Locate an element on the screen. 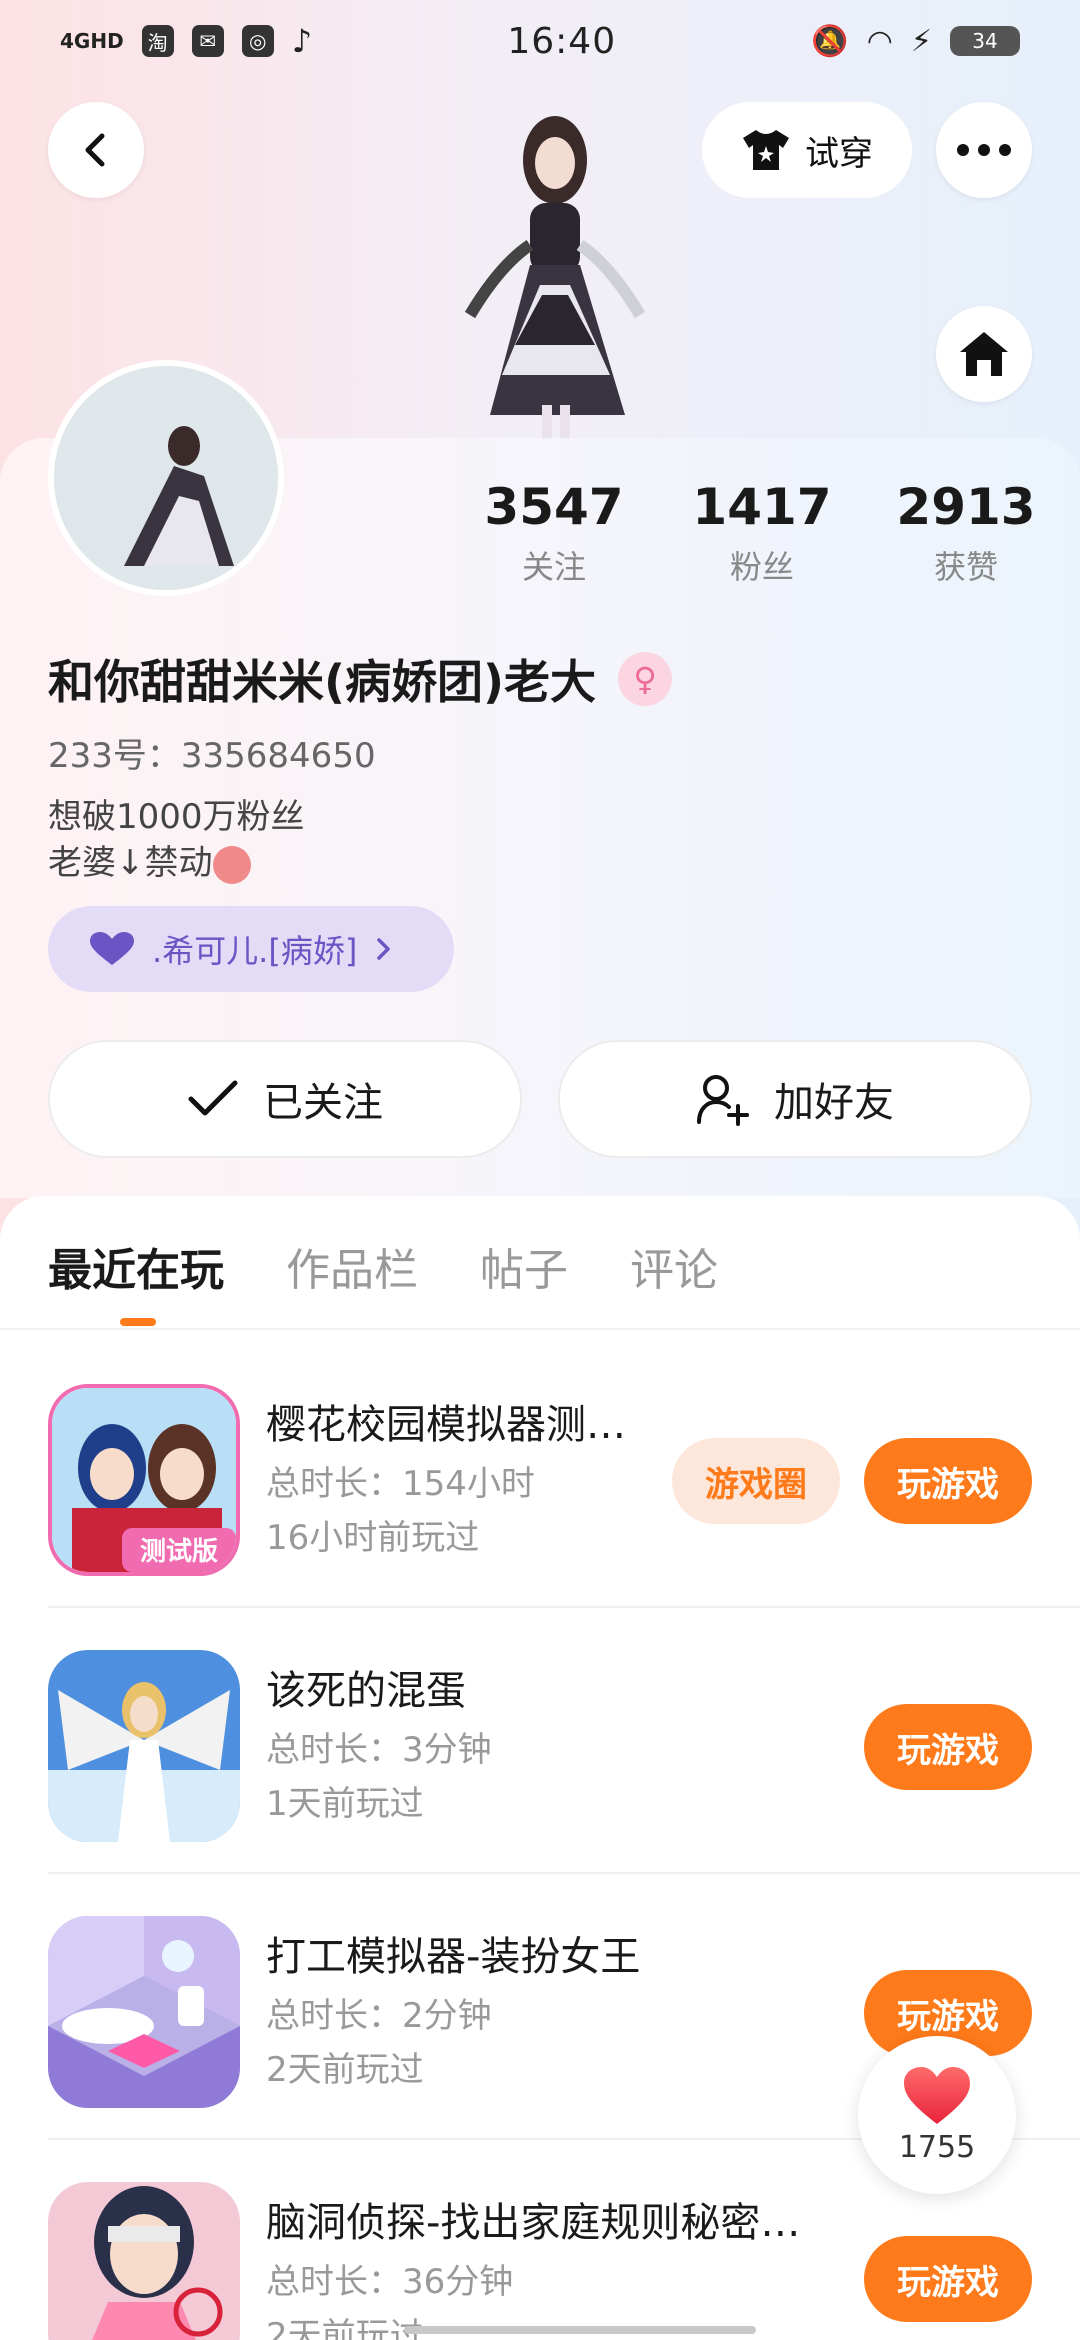 This screenshot has height=2340, width=1080. game-icon: 测试版 is located at coordinates (144, 1480).